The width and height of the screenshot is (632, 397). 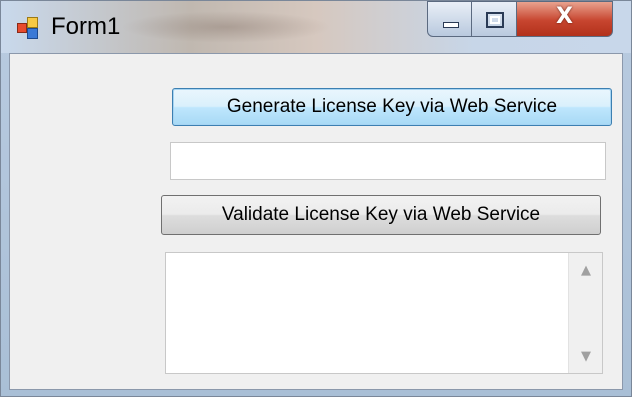 I want to click on minimize-icon, so click(x=451, y=25).